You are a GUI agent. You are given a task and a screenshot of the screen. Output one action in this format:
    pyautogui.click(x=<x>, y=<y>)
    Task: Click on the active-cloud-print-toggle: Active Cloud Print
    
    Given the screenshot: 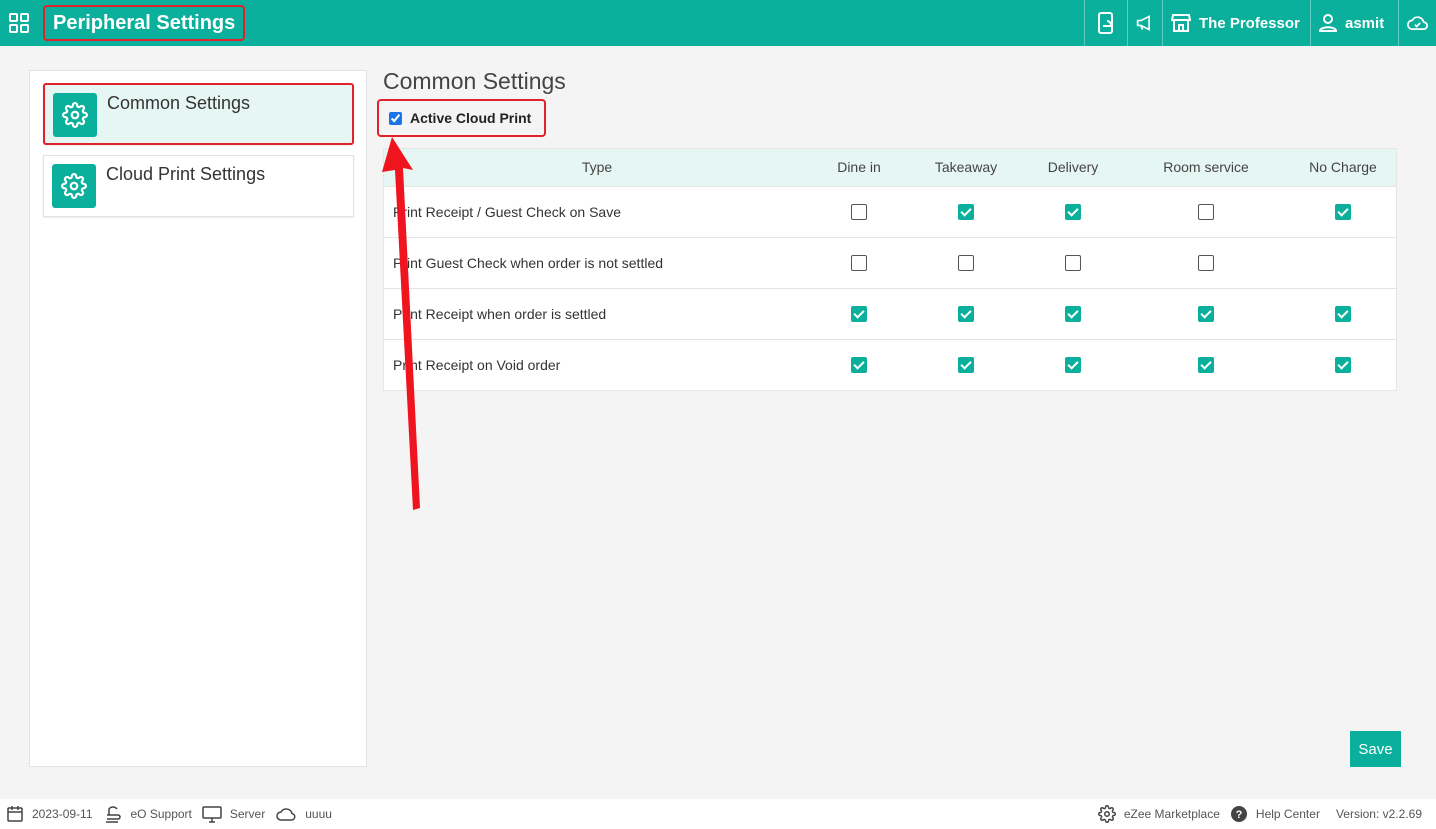 What is the action you would take?
    pyautogui.click(x=461, y=118)
    